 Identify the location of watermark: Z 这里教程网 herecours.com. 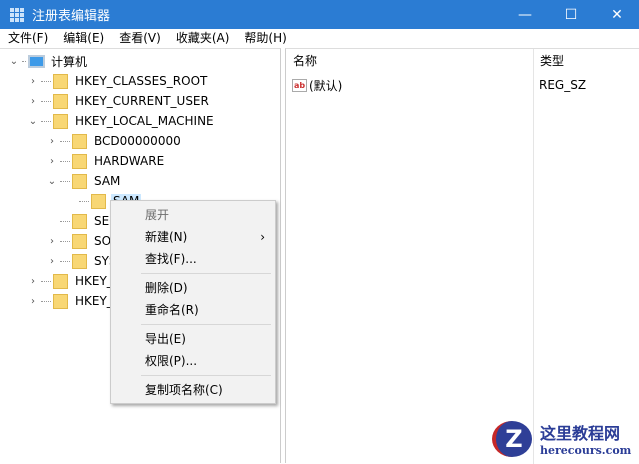
(561, 438).